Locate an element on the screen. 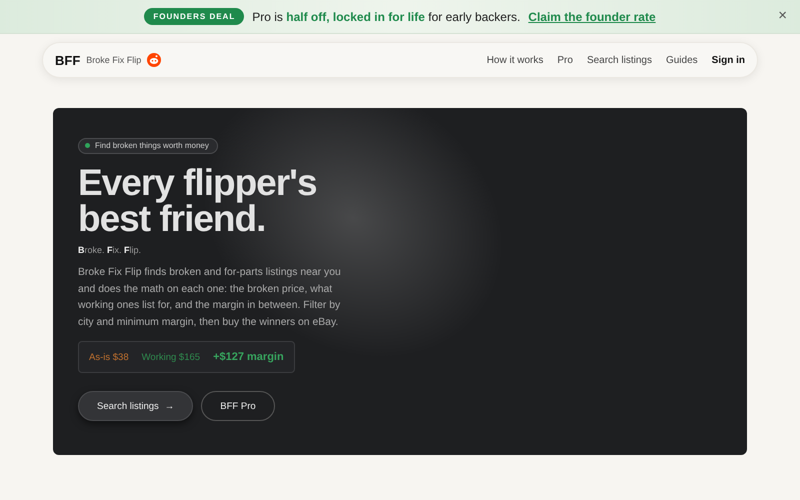 The height and width of the screenshot is (500, 800). deal-badge: FOUNDERS DEAL is located at coordinates (194, 16).